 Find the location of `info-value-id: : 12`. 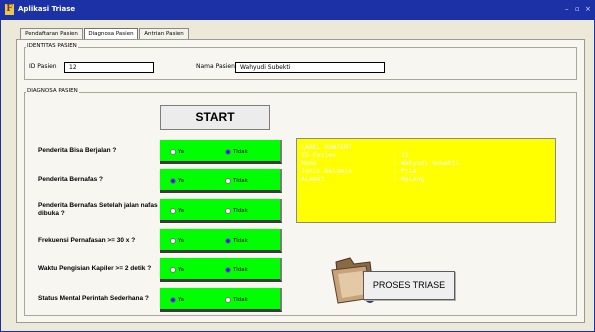

info-value-id: : 12 is located at coordinates (401, 155).